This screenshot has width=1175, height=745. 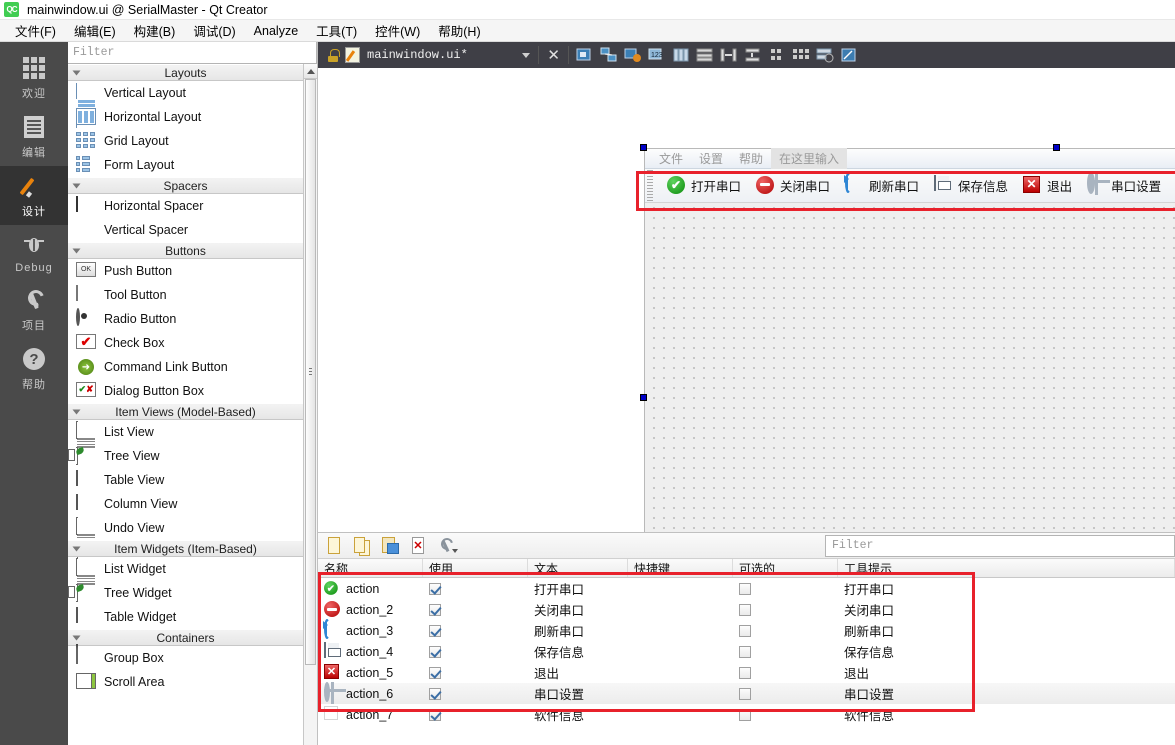 I want to click on widget-item-form-layout: Form Layout, so click(x=185, y=165).